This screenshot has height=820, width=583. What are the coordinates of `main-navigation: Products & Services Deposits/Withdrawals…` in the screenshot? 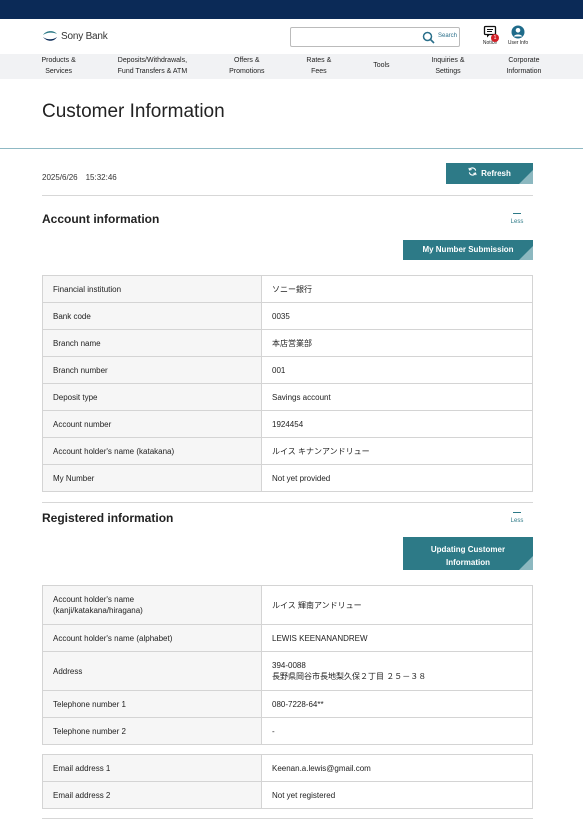 It's located at (291, 66).